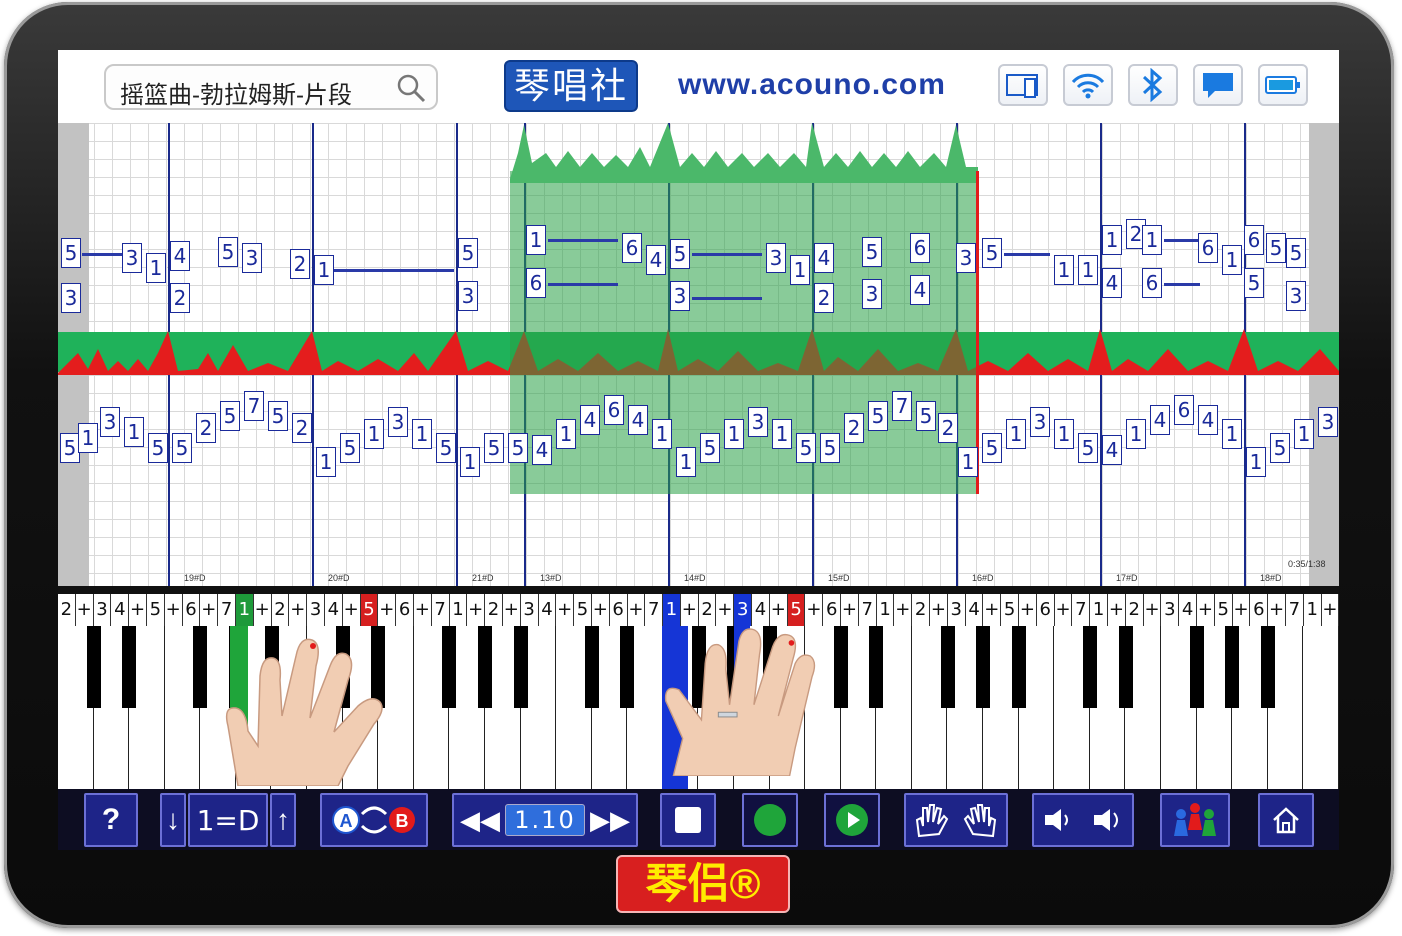 The height and width of the screenshot is (936, 1402). Describe the element at coordinates (981, 820) in the screenshot. I see `right-hand-icon` at that location.